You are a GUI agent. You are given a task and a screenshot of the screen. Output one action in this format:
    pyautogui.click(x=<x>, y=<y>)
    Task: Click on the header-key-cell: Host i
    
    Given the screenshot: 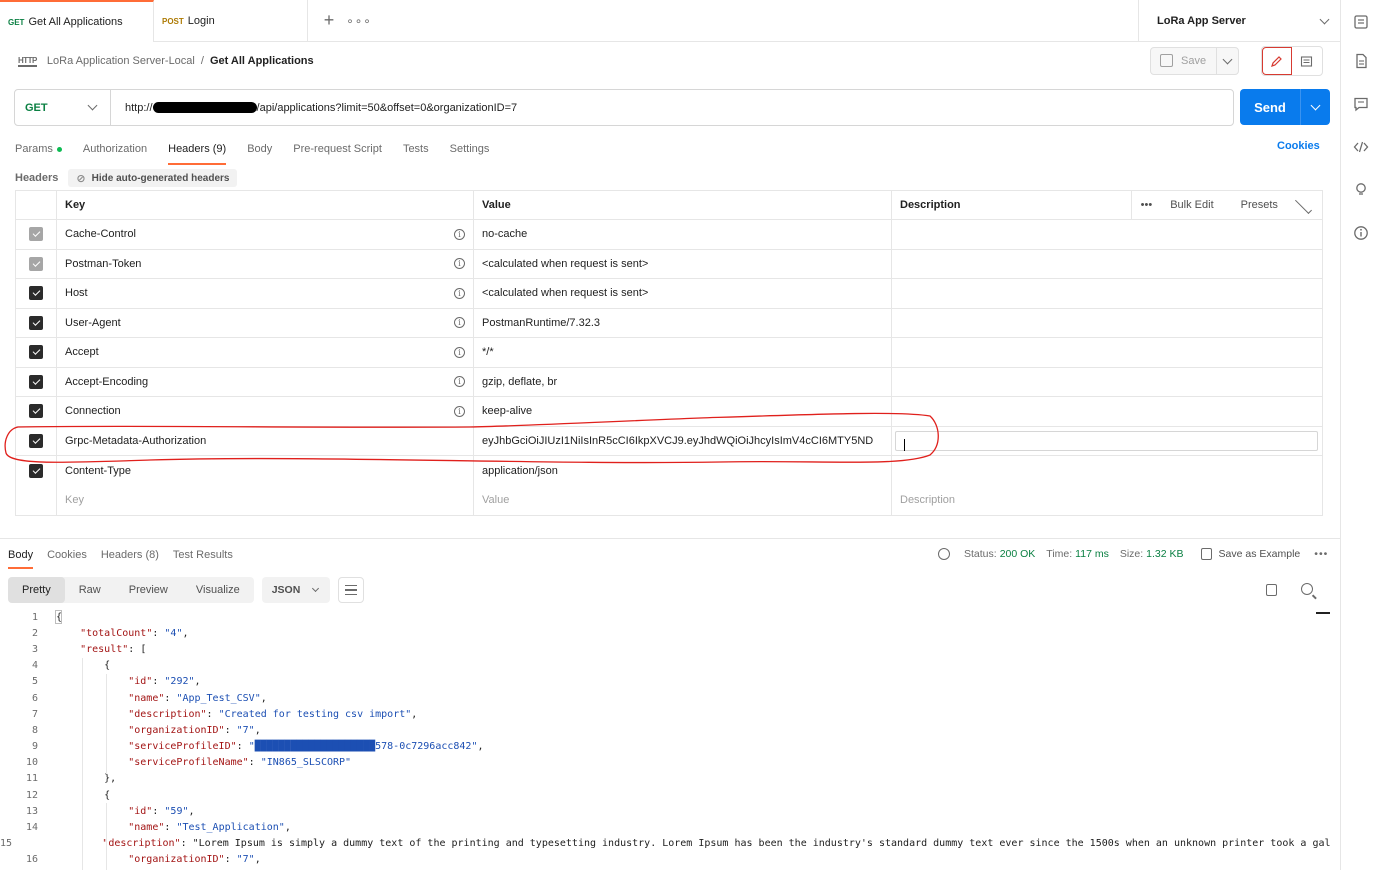 What is the action you would take?
    pyautogui.click(x=265, y=293)
    